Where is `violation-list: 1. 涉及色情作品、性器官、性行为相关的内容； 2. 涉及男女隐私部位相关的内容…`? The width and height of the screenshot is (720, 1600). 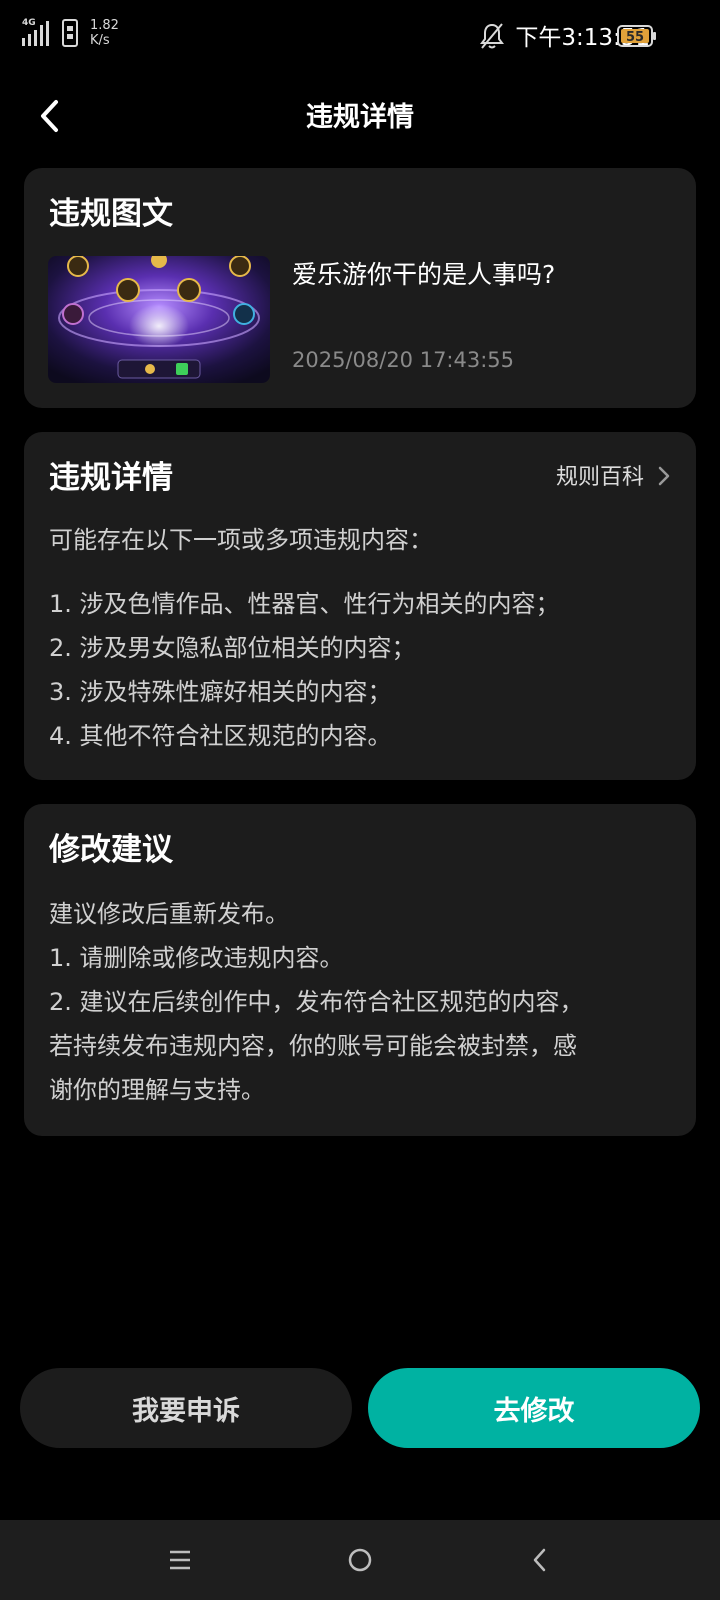
violation-list: 1. 涉及色情作品、性器官、性行为相关的内容； 2. 涉及男女隐私部位相关的内容… is located at coordinates (304, 670).